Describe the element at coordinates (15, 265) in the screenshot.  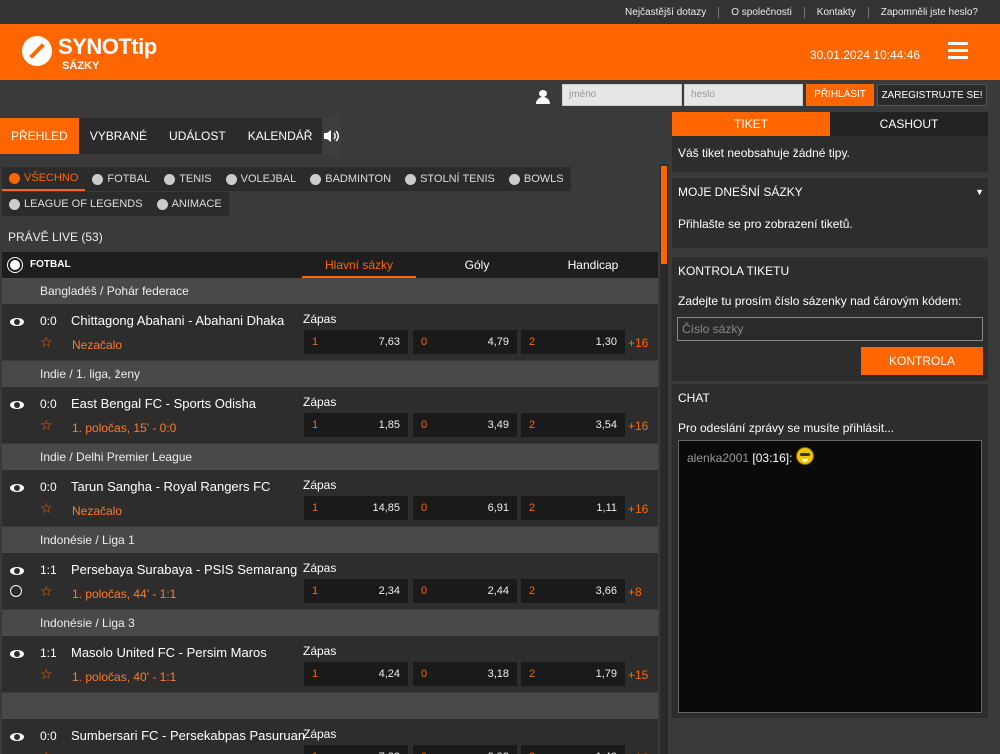
I see `football-icon` at that location.